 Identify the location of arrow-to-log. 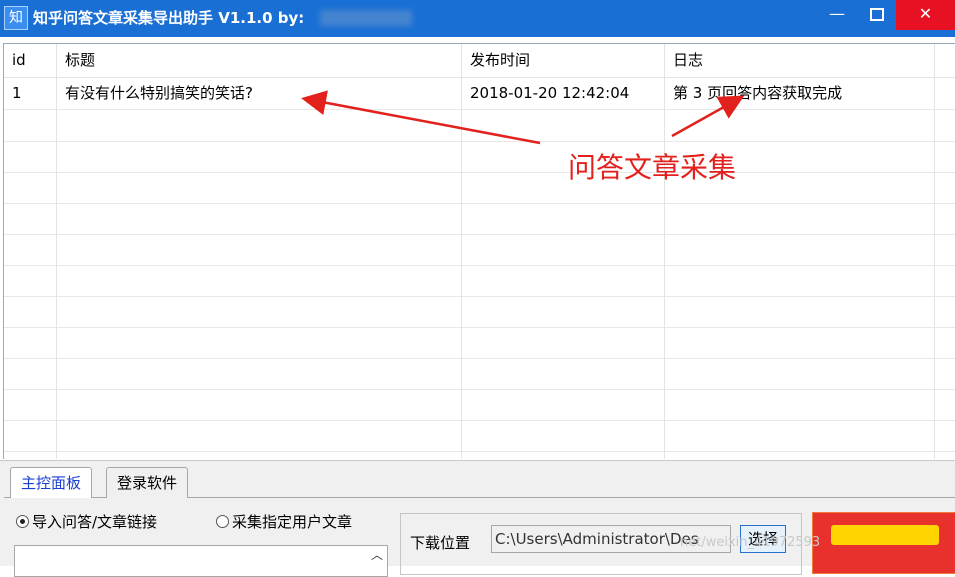
(708, 116).